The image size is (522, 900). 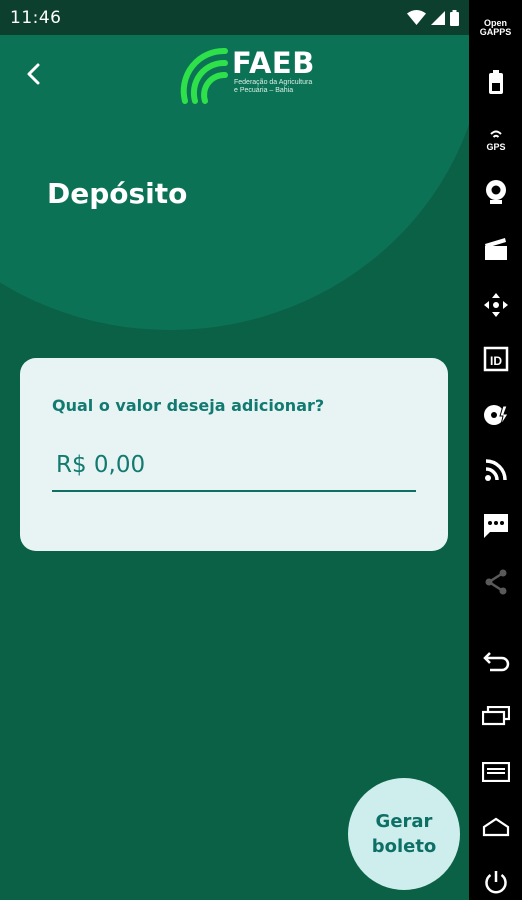 I want to click on open-gapps-button: Open GAPPS, so click(x=495, y=28).